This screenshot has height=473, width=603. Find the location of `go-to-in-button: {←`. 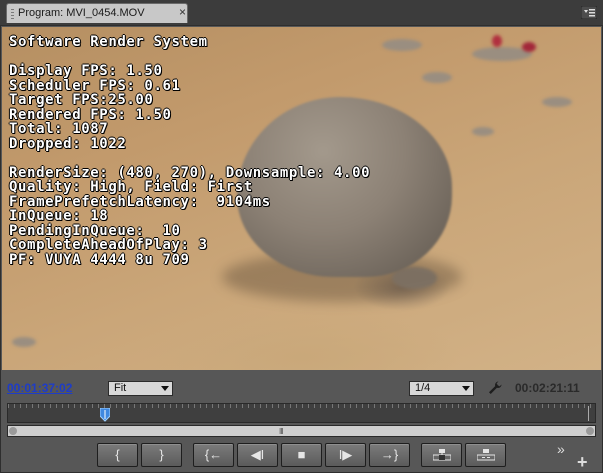

go-to-in-button: {← is located at coordinates (213, 455).